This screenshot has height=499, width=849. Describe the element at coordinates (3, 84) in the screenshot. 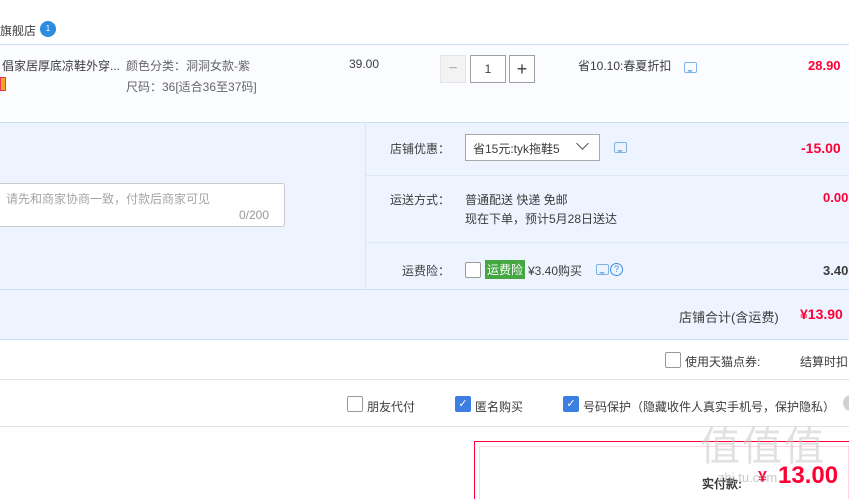

I see `item-badge-icon` at that location.